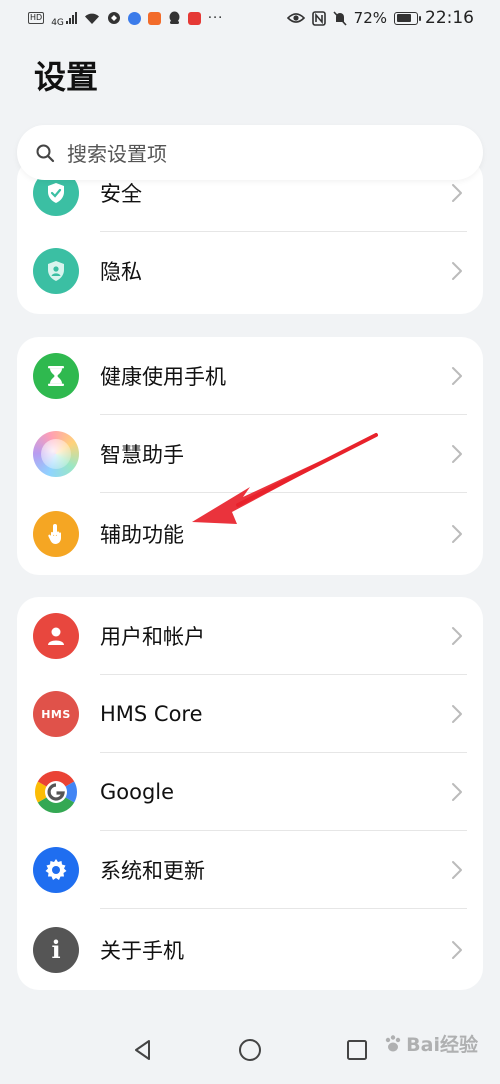 The height and width of the screenshot is (1084, 500). Describe the element at coordinates (137, 792) in the screenshot. I see `settings-item-label: Google` at that location.